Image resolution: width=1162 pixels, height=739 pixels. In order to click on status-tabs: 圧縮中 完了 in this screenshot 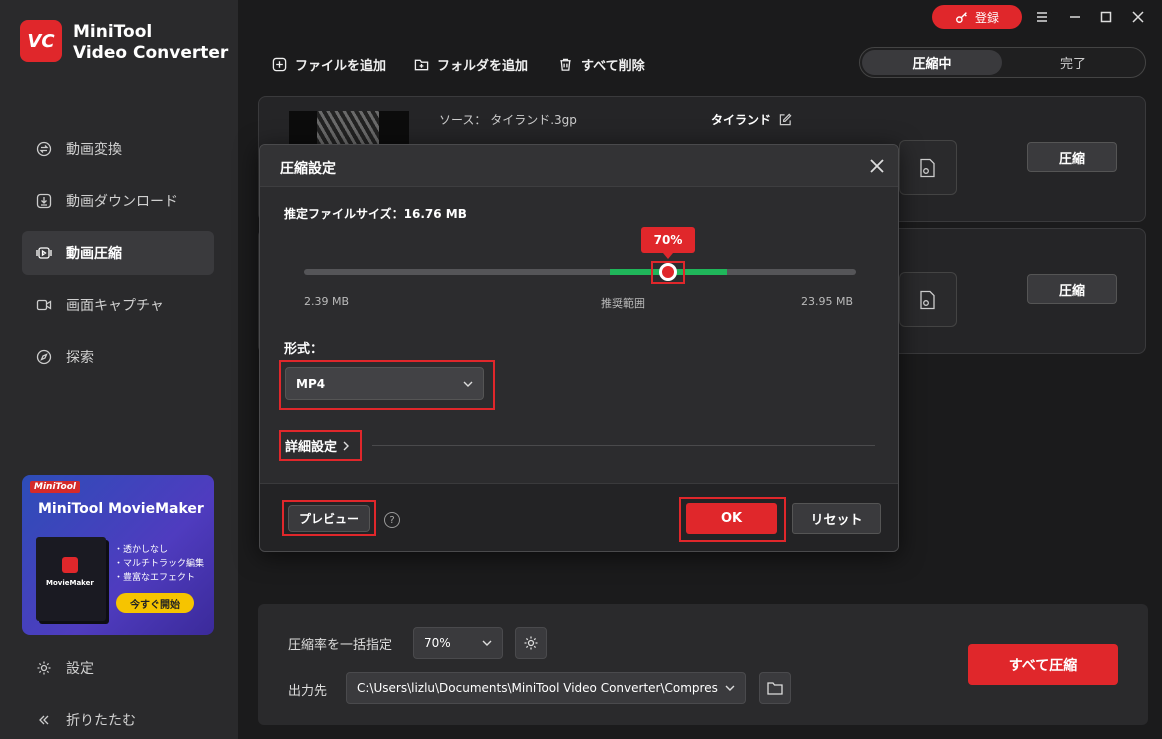, I will do `click(1002, 62)`.